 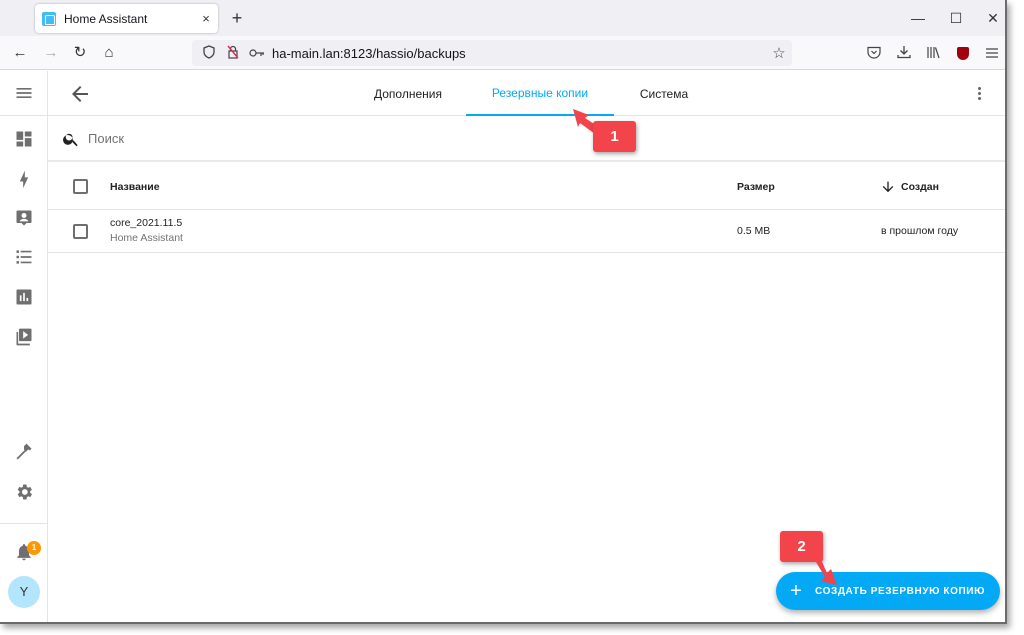 I want to click on annotation-callout-1: 1, so click(x=614, y=136).